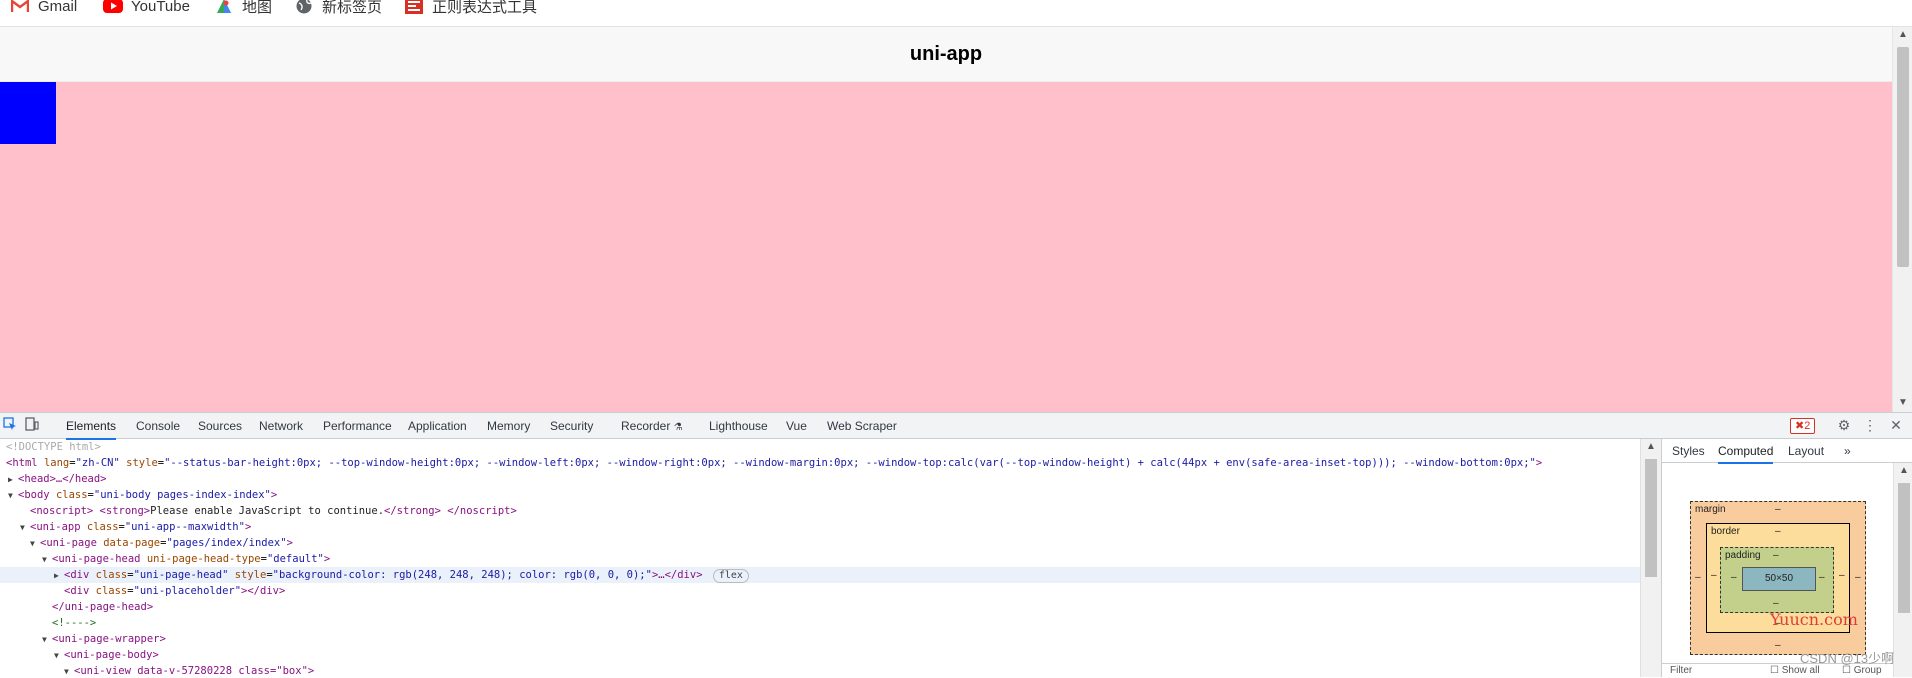 The height and width of the screenshot is (678, 1912). Describe the element at coordinates (1822, 577) in the screenshot. I see `padding-right-value: –` at that location.